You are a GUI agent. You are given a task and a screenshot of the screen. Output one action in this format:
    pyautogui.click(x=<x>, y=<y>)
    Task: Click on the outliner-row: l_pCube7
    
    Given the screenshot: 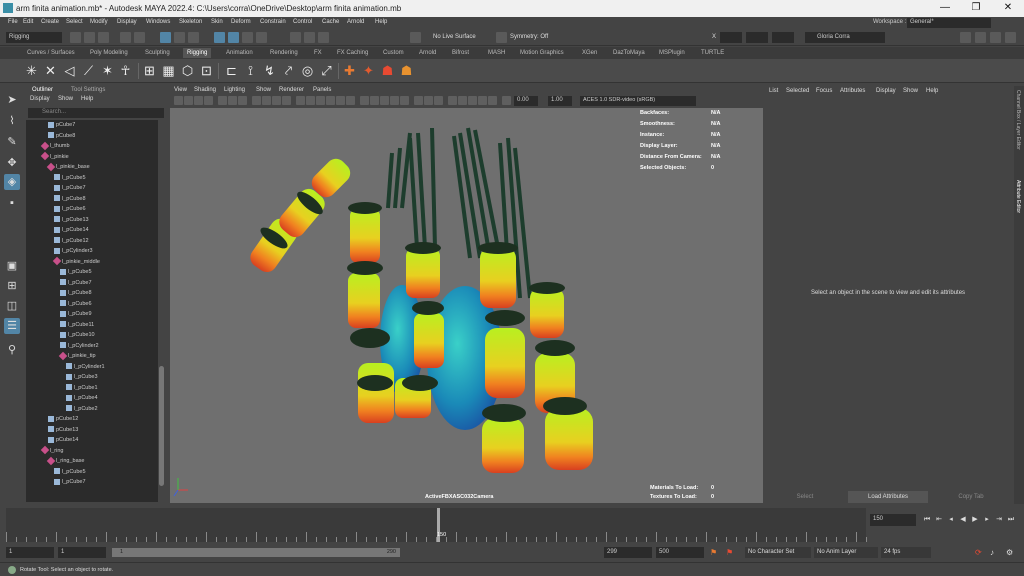 What is the action you would take?
    pyautogui.click(x=70, y=482)
    